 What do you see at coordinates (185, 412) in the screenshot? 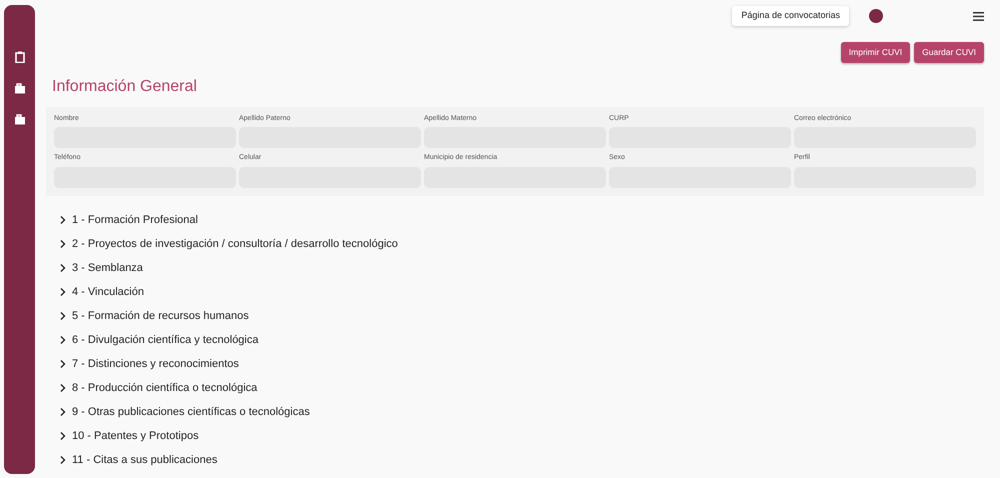
I see `section-header: 9 - Otras publicaciones científicas o tecnológicas` at bounding box center [185, 412].